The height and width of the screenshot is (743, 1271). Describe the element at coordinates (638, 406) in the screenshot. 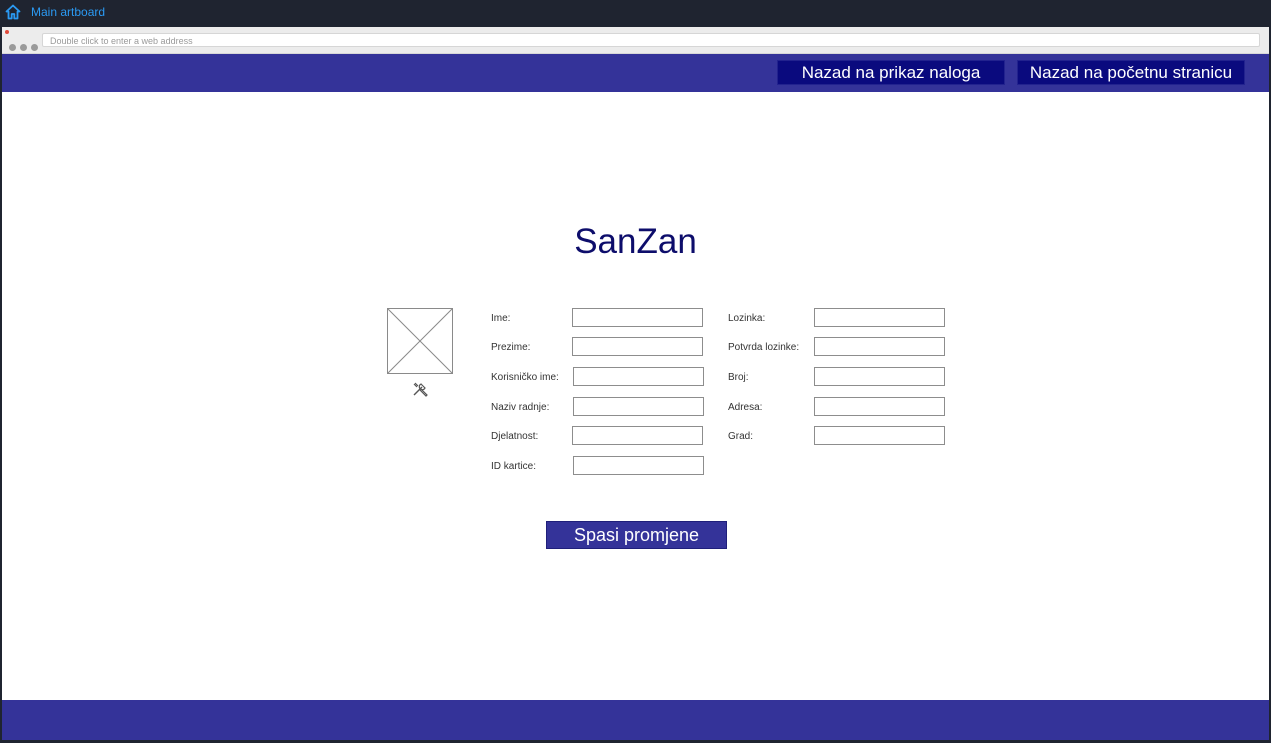

I see `shop-name-field` at that location.